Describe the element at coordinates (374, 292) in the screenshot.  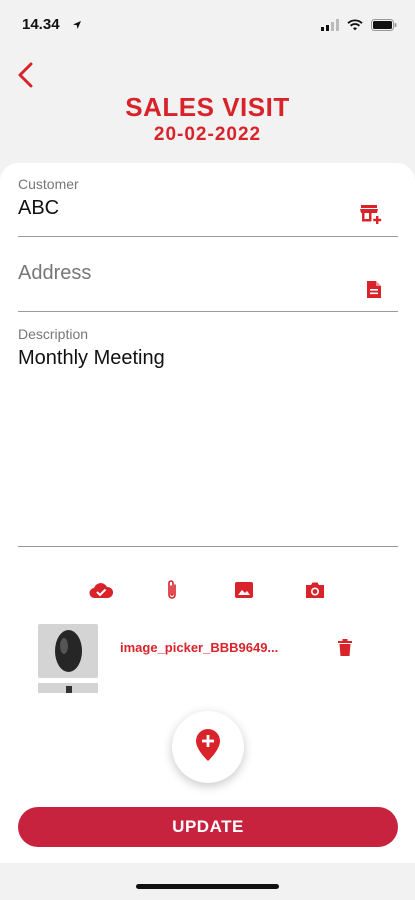
I see `document-icon` at that location.